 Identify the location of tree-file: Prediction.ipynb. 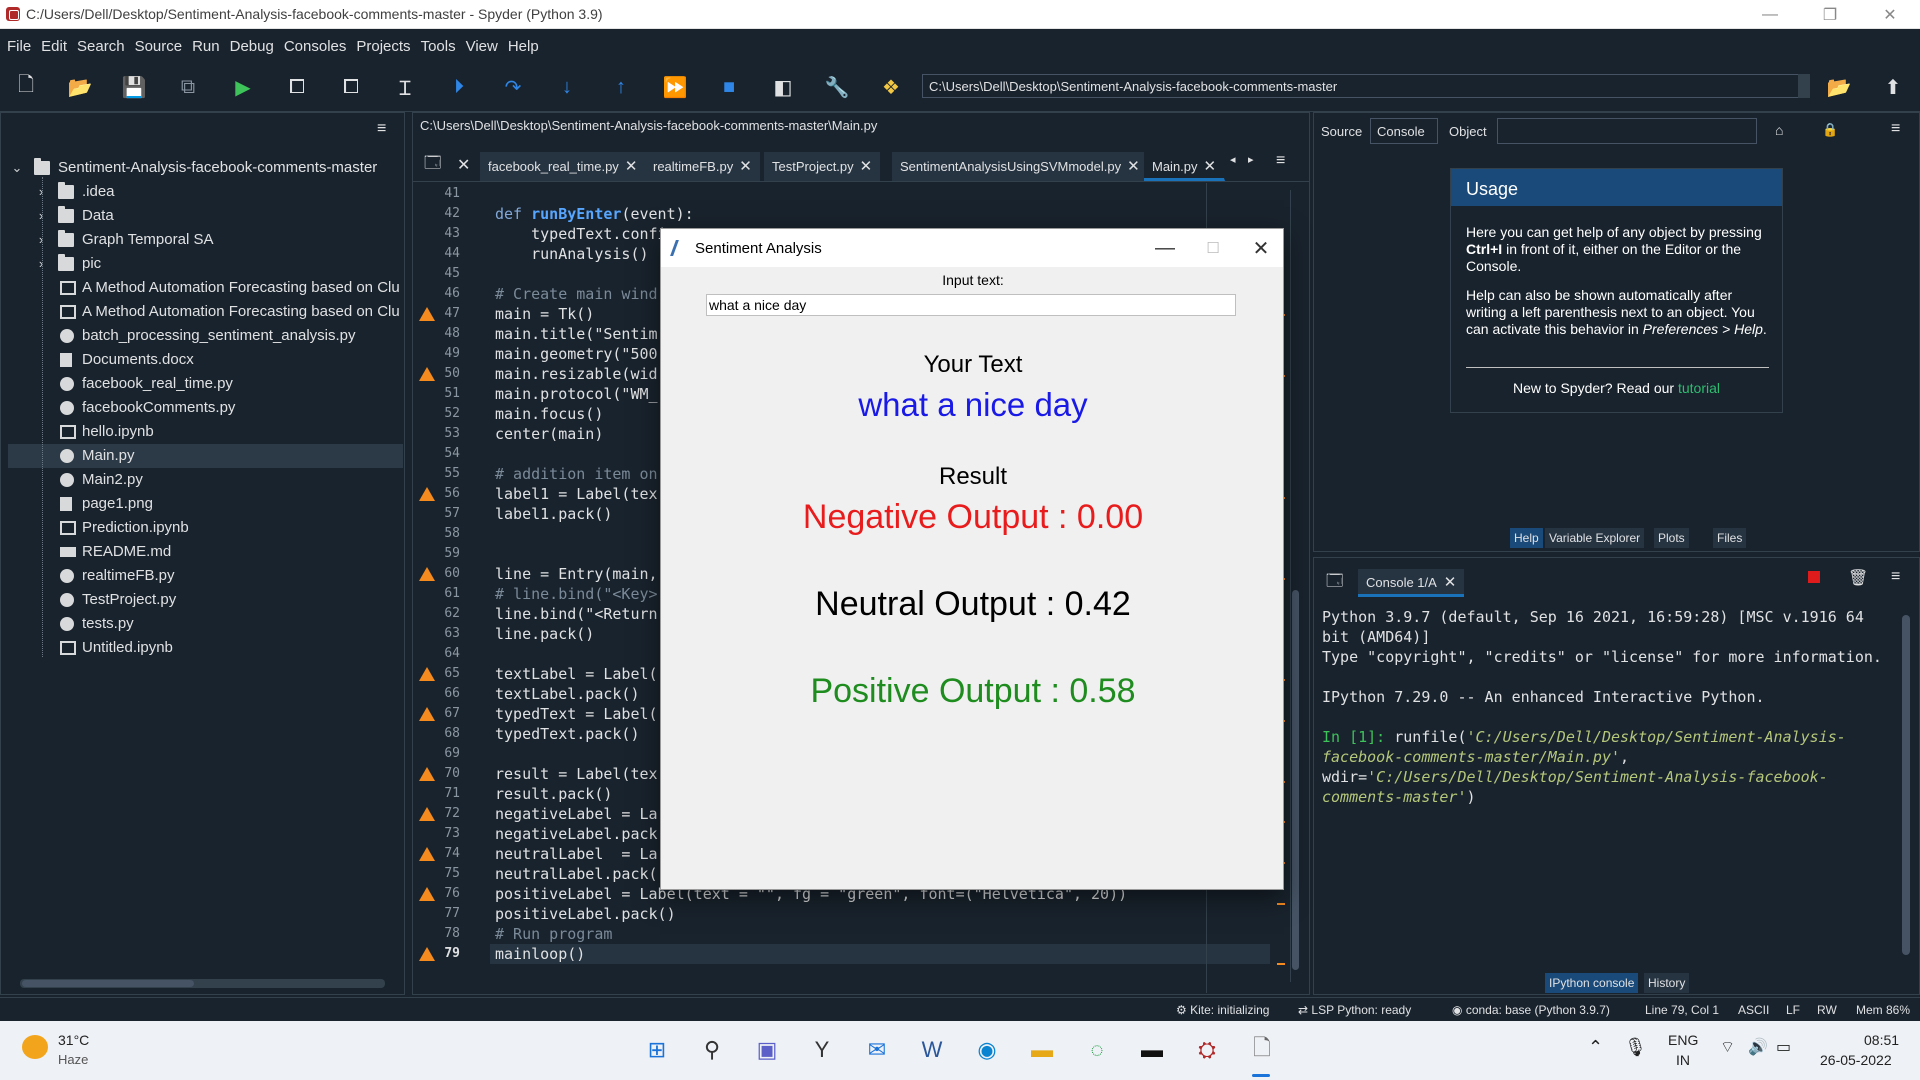
(205, 528).